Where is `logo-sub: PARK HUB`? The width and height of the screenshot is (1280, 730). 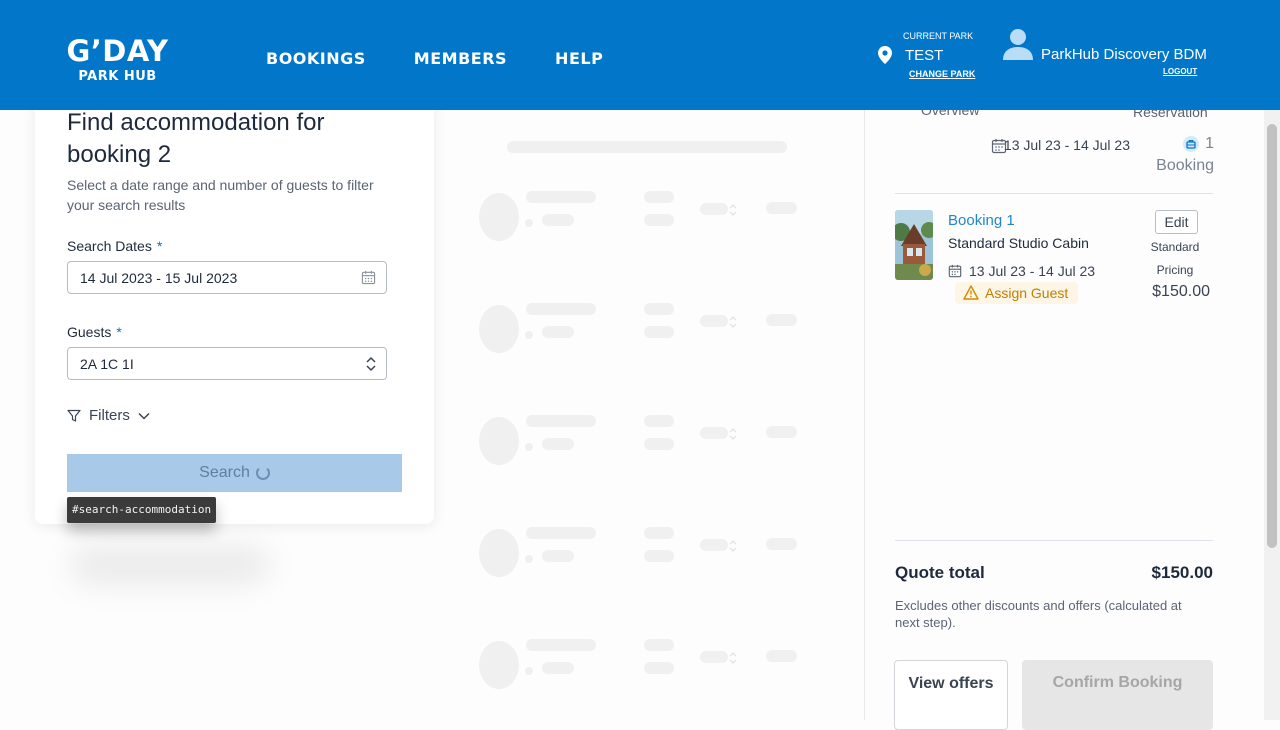
logo-sub: PARK HUB is located at coordinates (117, 76).